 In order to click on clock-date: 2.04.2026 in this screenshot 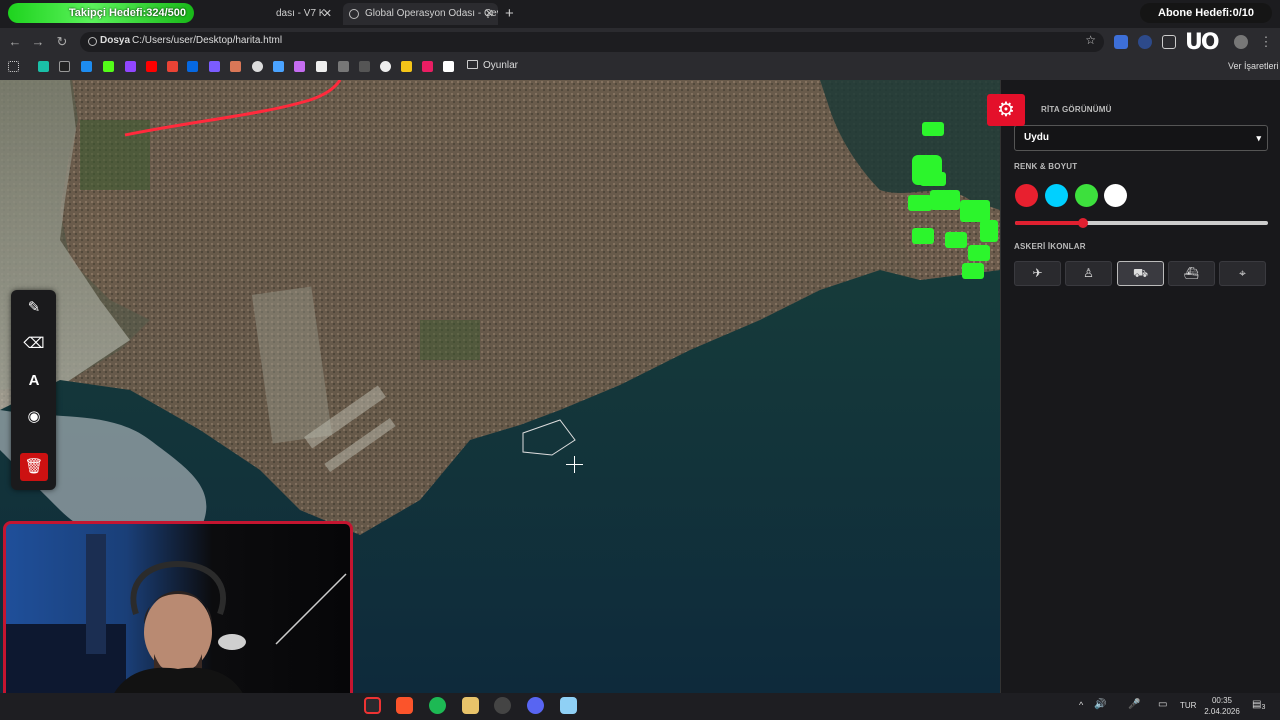, I will do `click(1222, 711)`.